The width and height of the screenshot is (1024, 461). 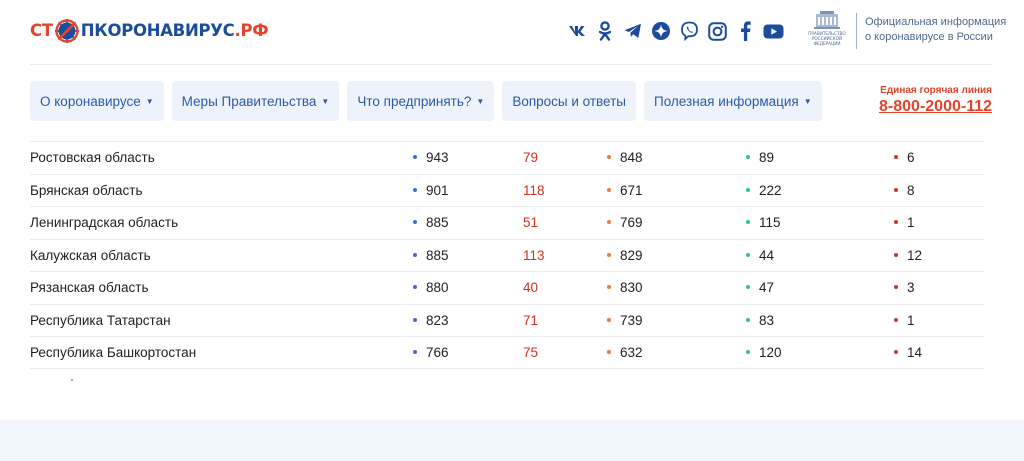 I want to click on nav-item-about-coronavirus: О коронавирусе ▼, so click(x=97, y=101).